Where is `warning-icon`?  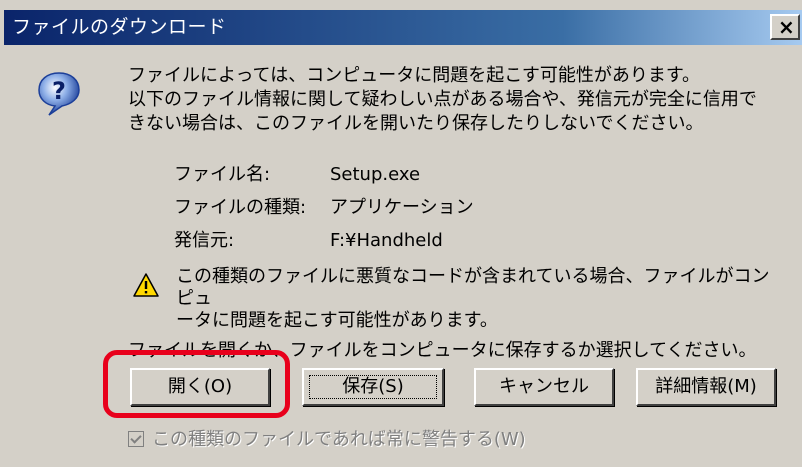
warning-icon is located at coordinates (146, 285).